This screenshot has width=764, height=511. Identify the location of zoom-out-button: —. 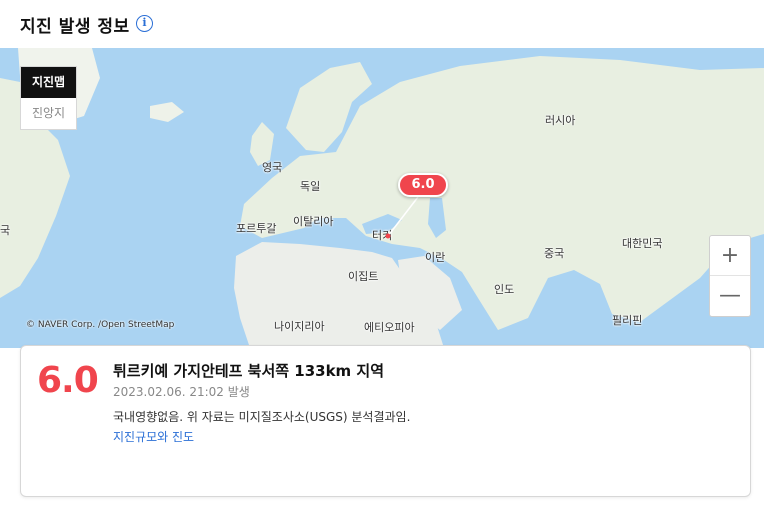
(730, 296).